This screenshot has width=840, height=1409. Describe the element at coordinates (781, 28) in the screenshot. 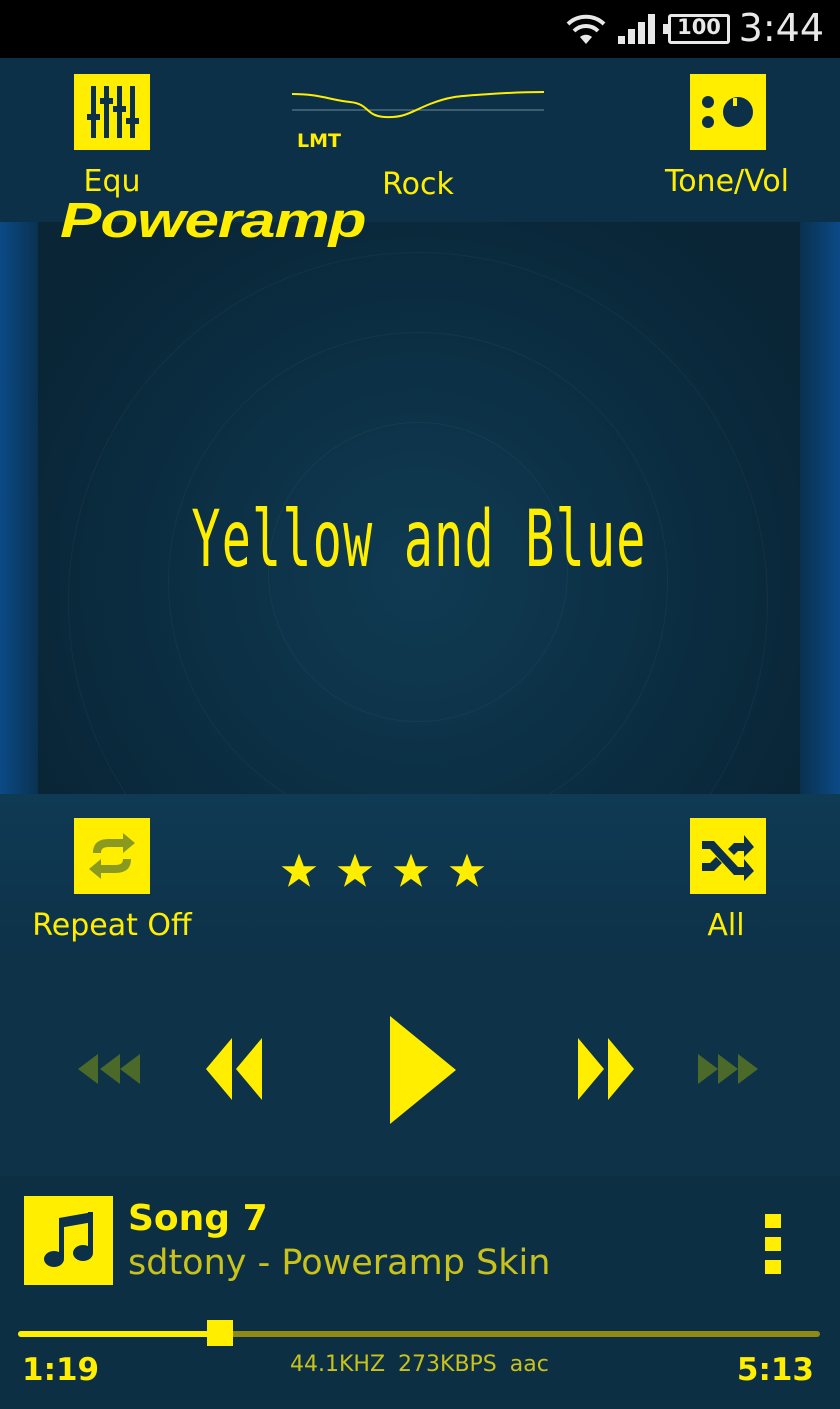

I see `status-time: 3:44` at that location.